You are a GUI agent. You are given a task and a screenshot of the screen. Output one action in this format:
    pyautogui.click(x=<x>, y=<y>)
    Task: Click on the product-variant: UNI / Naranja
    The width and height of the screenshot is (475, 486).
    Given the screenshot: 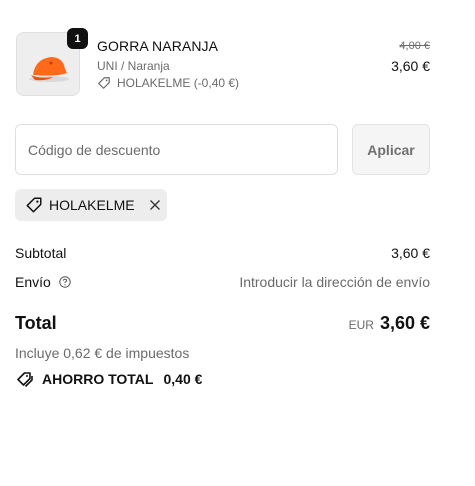 What is the action you would take?
    pyautogui.click(x=133, y=66)
    